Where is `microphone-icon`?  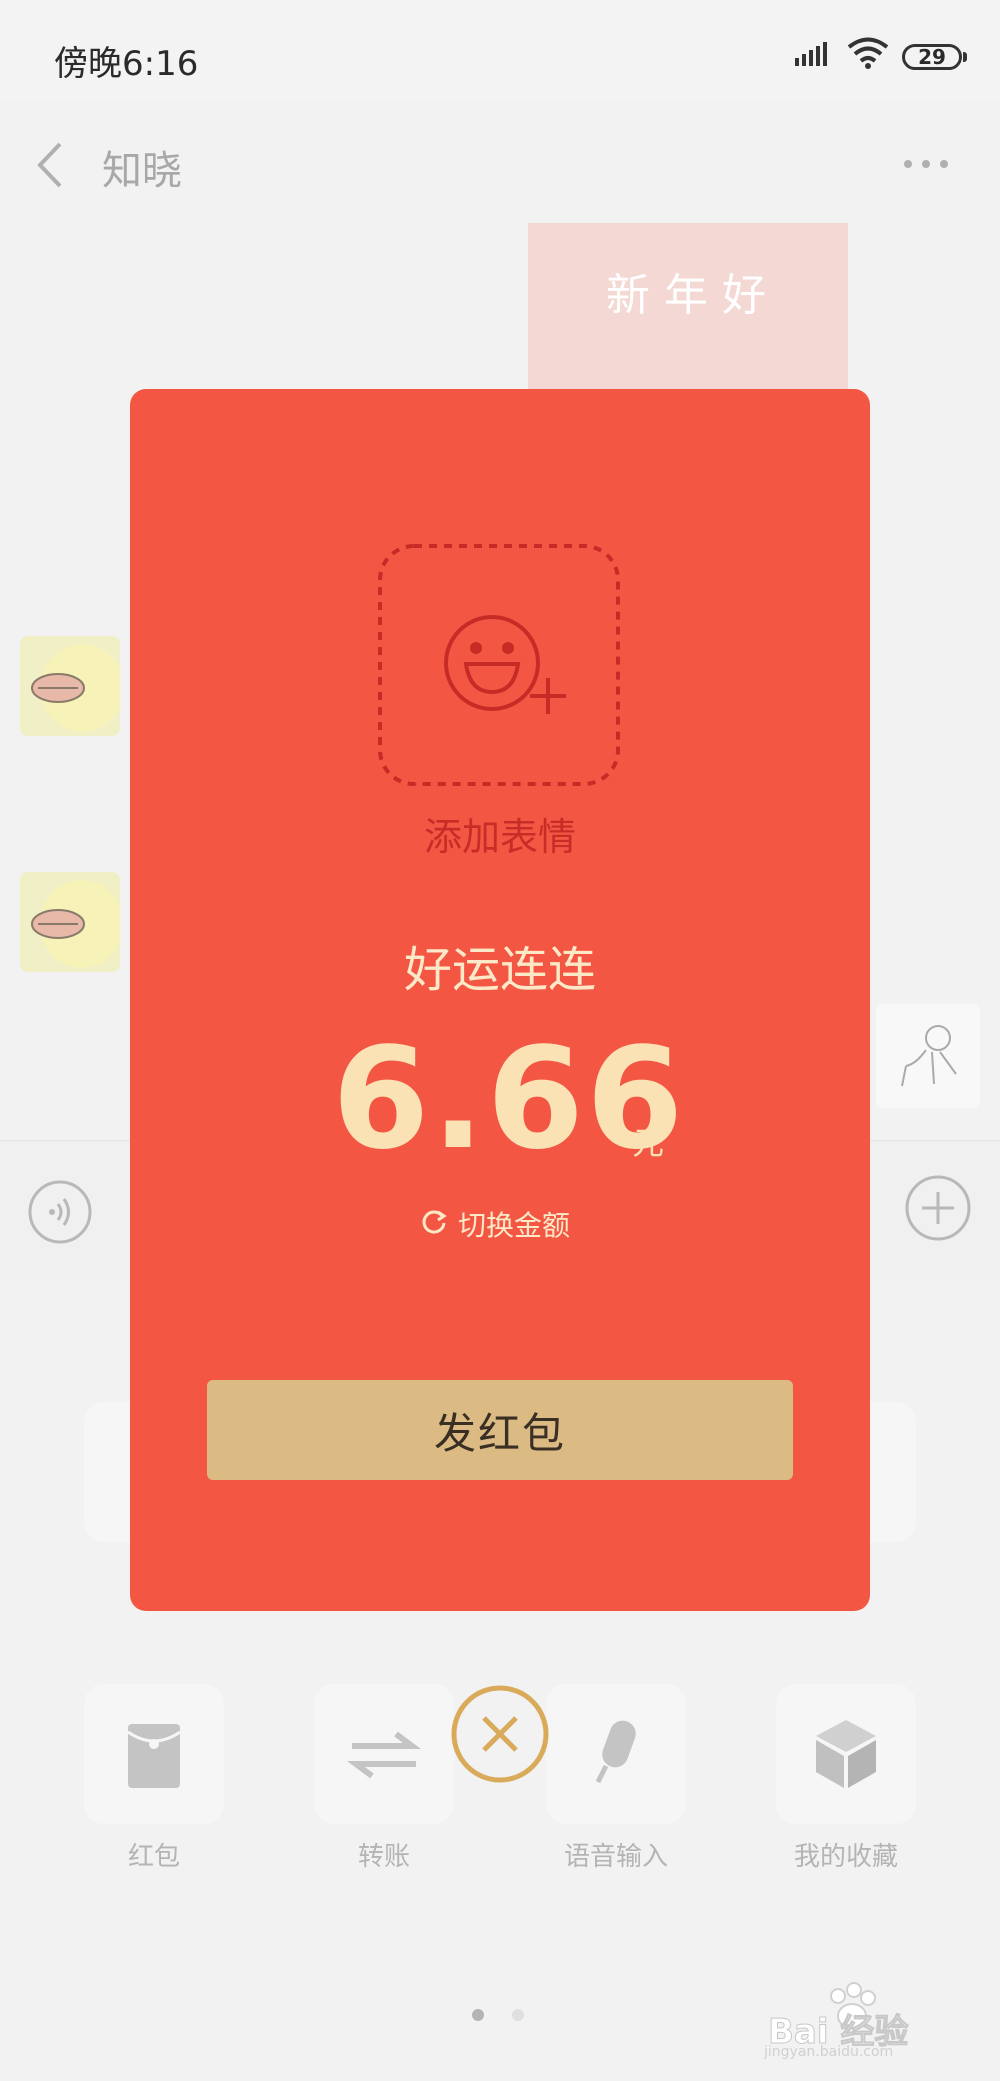
microphone-icon is located at coordinates (615, 1752).